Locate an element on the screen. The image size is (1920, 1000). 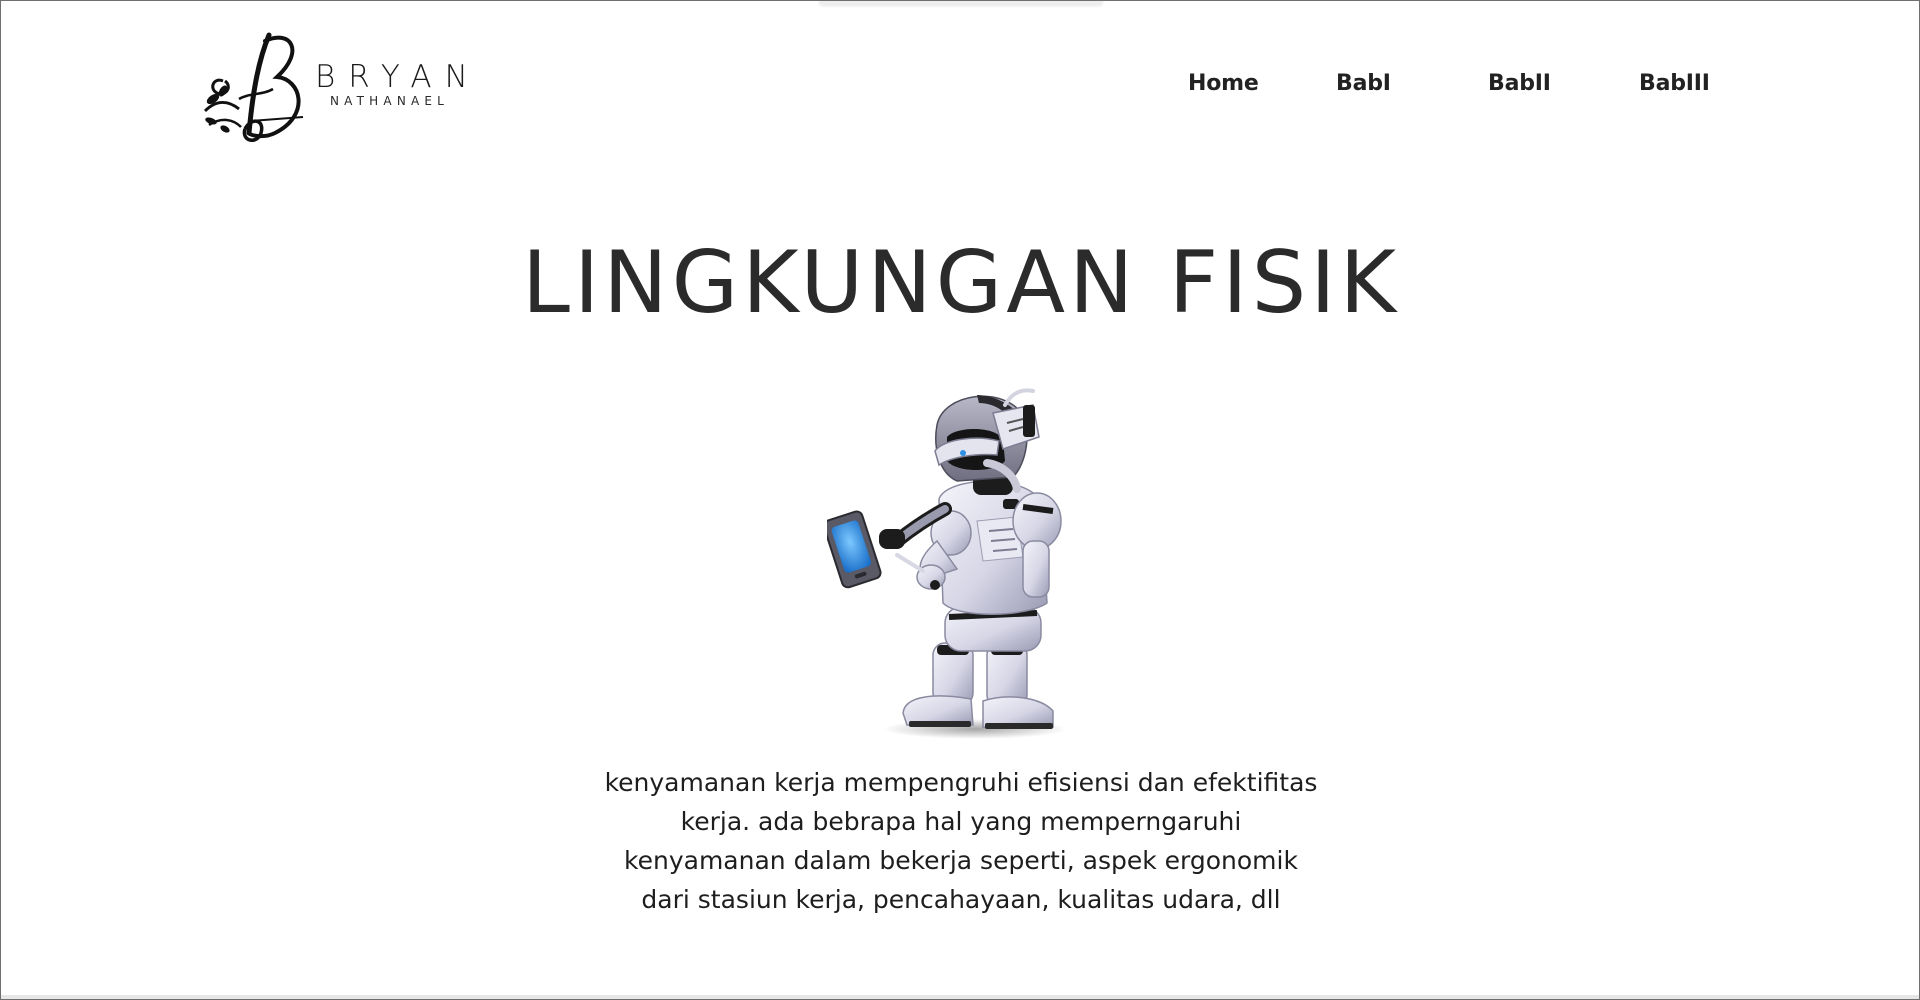
main-nav: Home BabI BabII BabIII is located at coordinates (1448, 87).